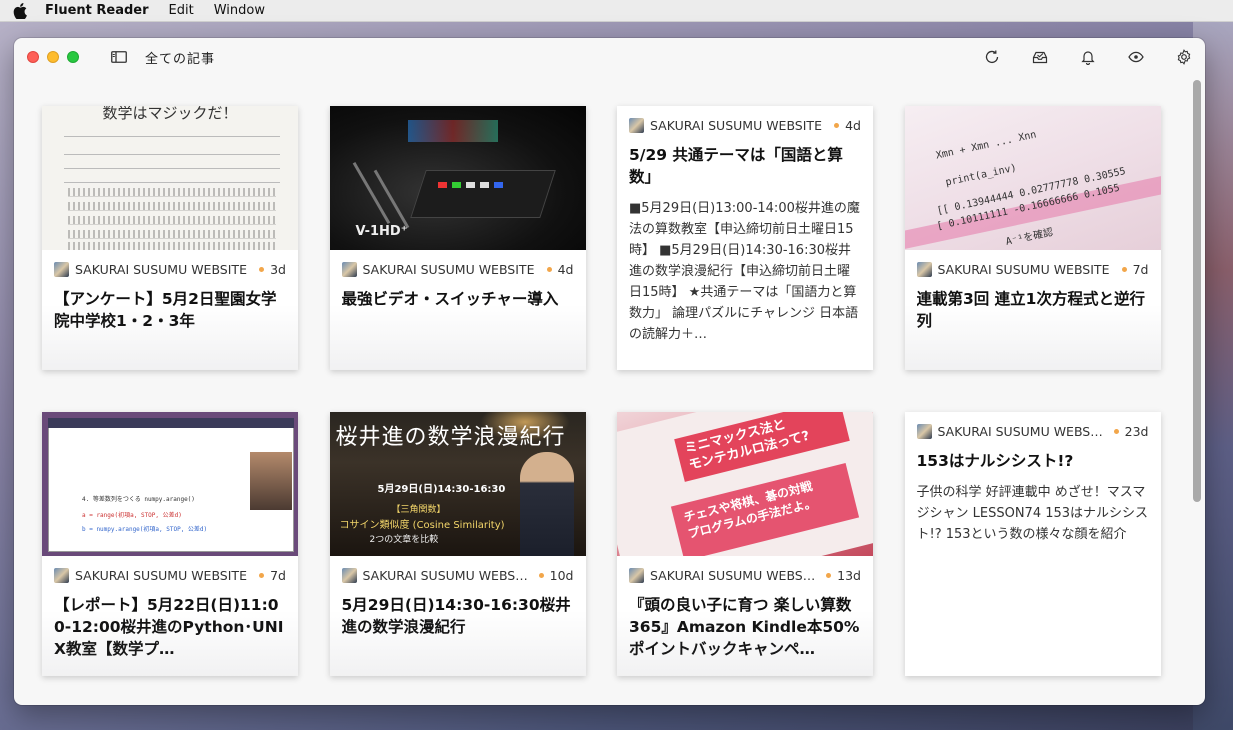 This screenshot has width=1233, height=730. I want to click on refresh-icon, so click(992, 57).